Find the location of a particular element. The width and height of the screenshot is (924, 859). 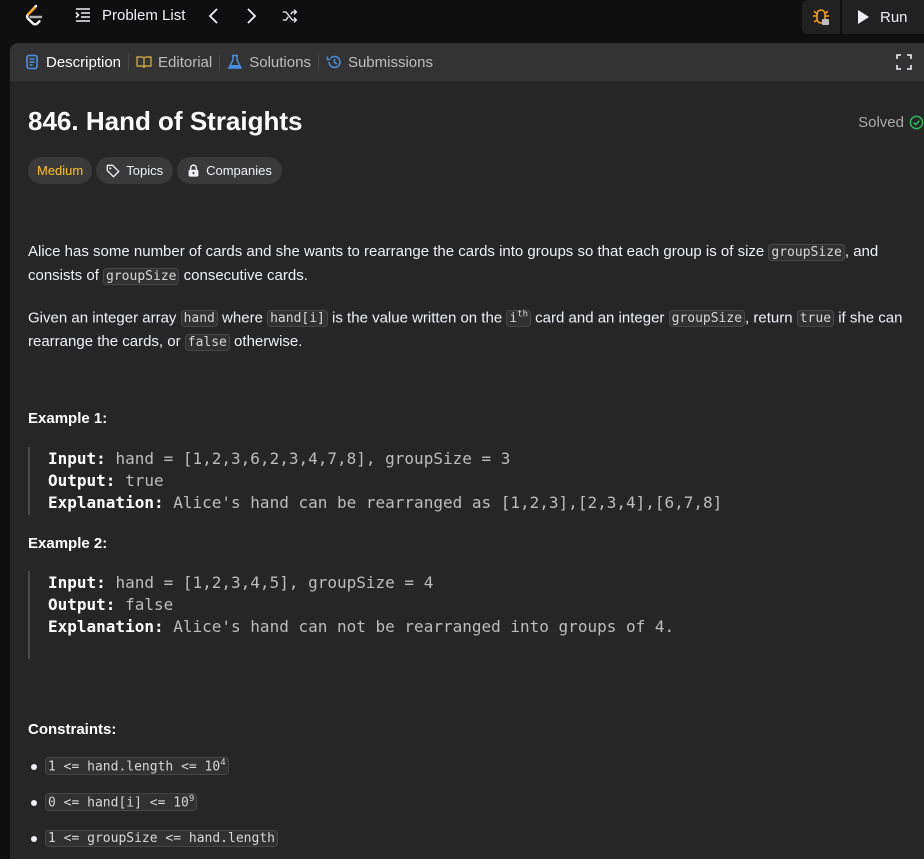

list-icon is located at coordinates (82, 15).